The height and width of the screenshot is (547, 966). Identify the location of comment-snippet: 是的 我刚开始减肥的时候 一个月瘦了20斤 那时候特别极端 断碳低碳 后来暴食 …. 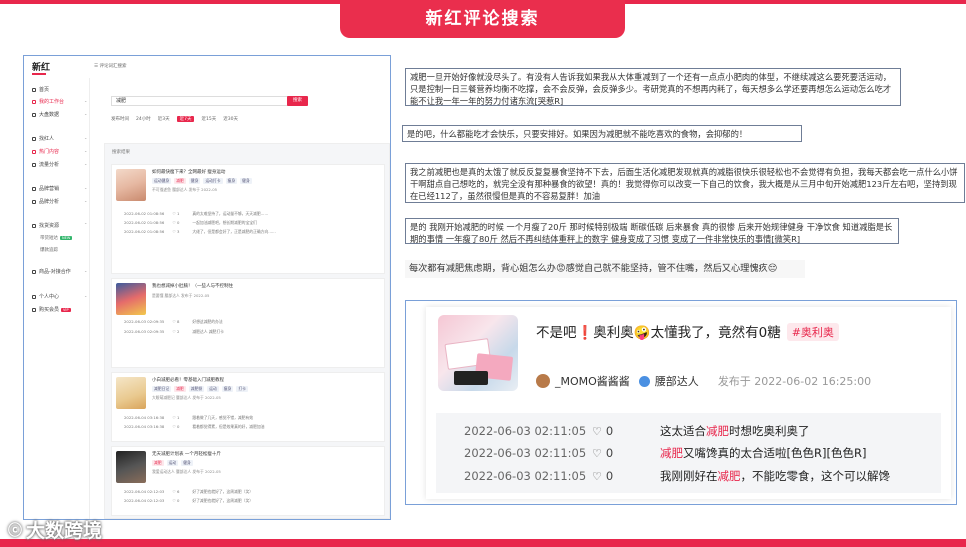
(652, 231).